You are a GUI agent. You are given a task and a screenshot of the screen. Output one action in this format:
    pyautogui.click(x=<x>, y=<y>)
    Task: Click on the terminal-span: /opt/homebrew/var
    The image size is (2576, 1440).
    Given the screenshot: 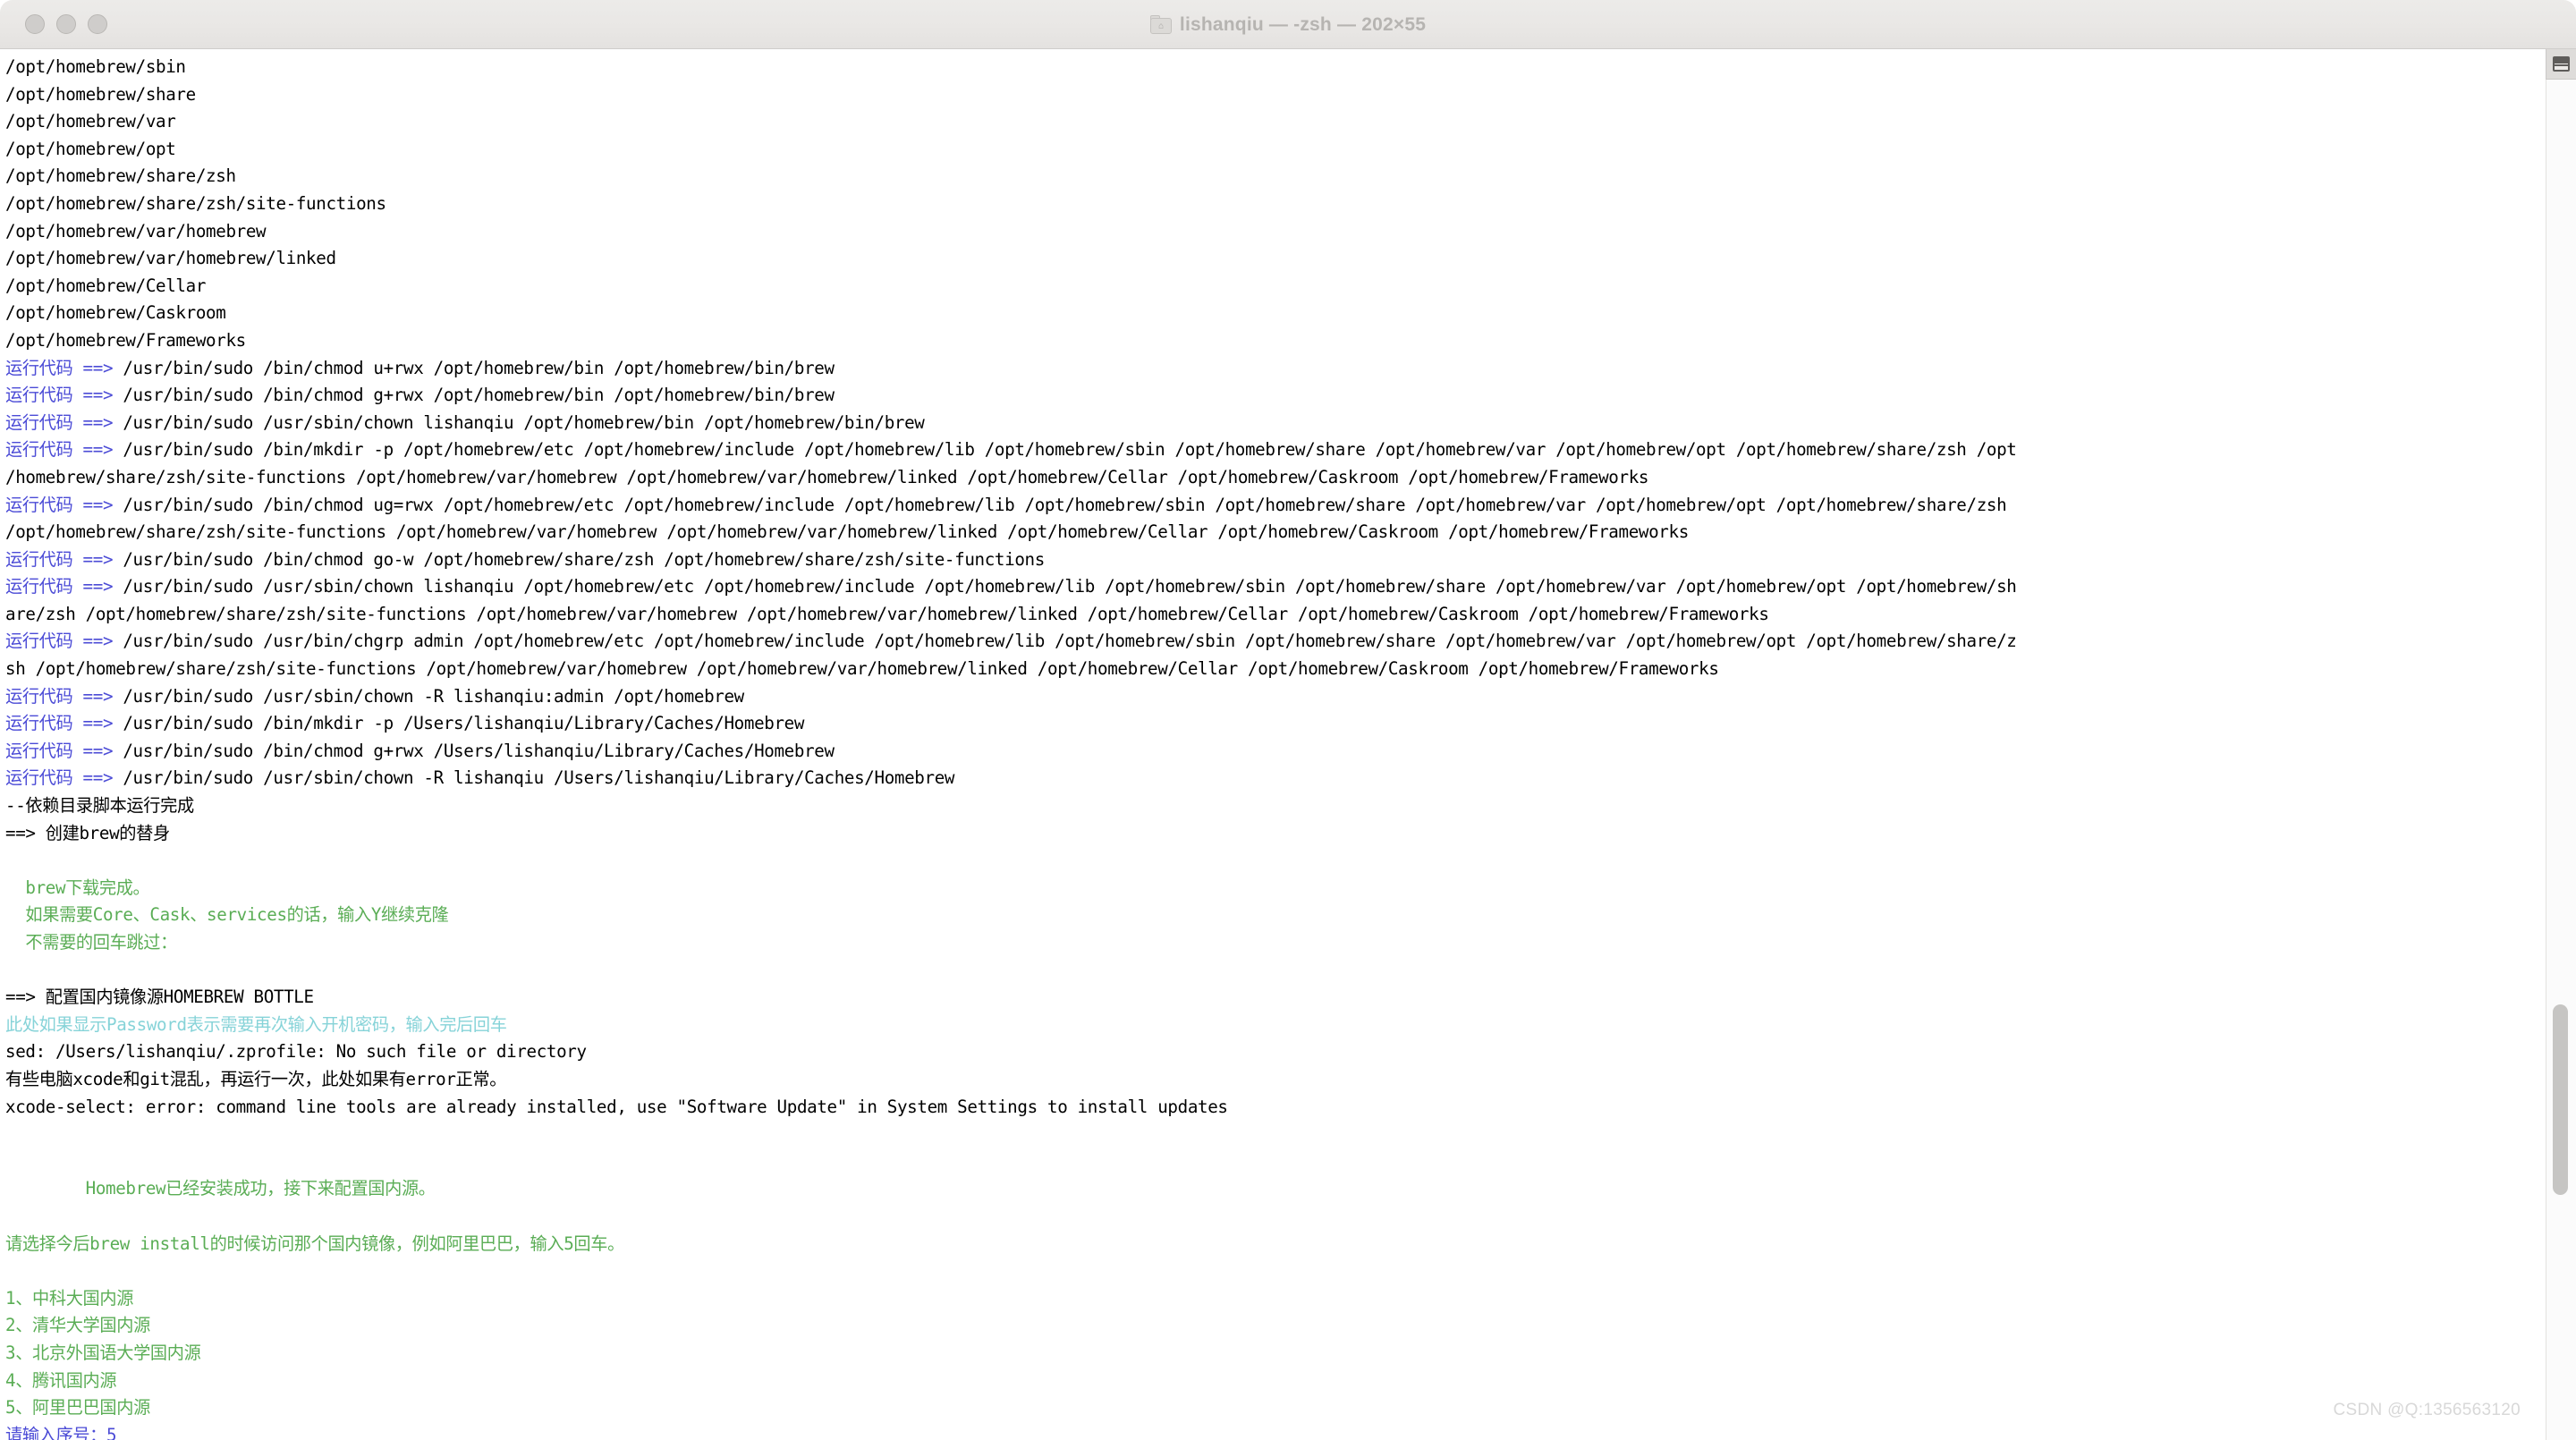 What is the action you would take?
    pyautogui.click(x=90, y=121)
    